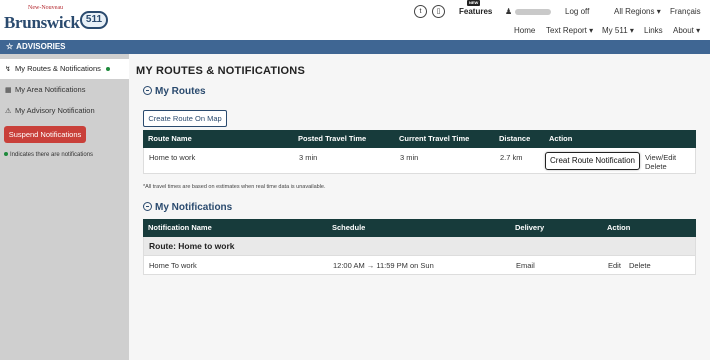 This screenshot has height=360, width=710. Describe the element at coordinates (637, 11) in the screenshot. I see `regions-dropdown: All Regions ▾` at that location.